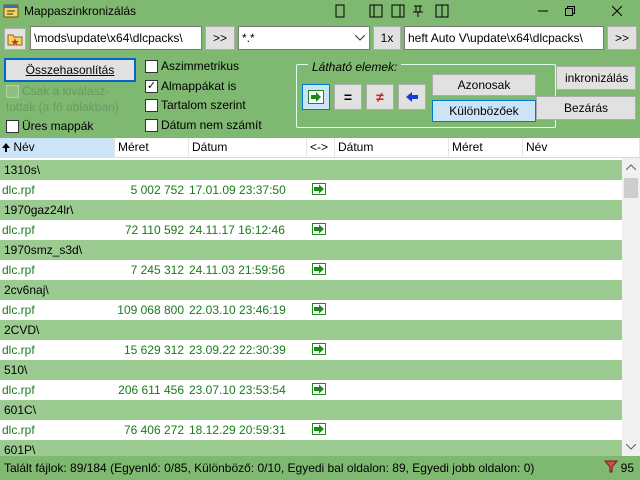  What do you see at coordinates (151, 86) in the screenshot?
I see `subdirs-box: ✓` at bounding box center [151, 86].